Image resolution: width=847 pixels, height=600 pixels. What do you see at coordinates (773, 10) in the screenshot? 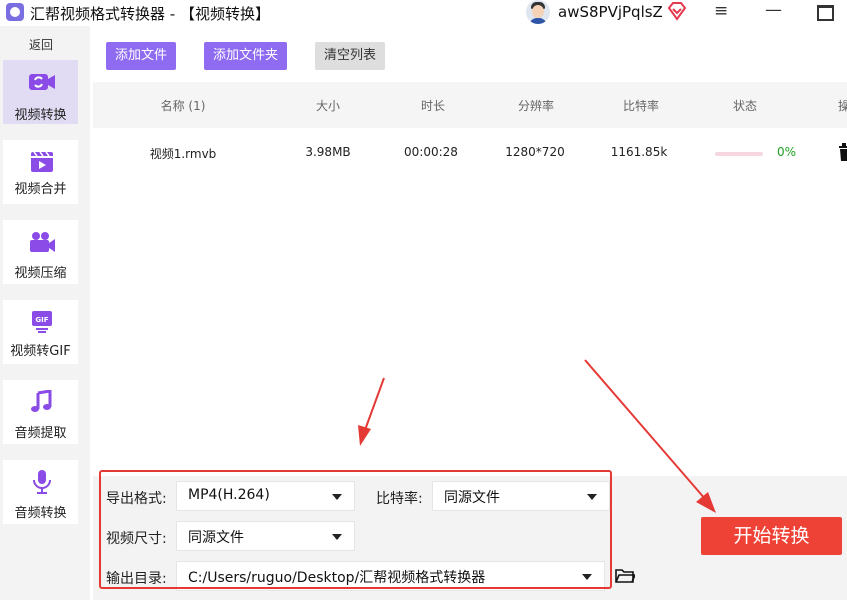
I see `minimize-icon: —` at bounding box center [773, 10].